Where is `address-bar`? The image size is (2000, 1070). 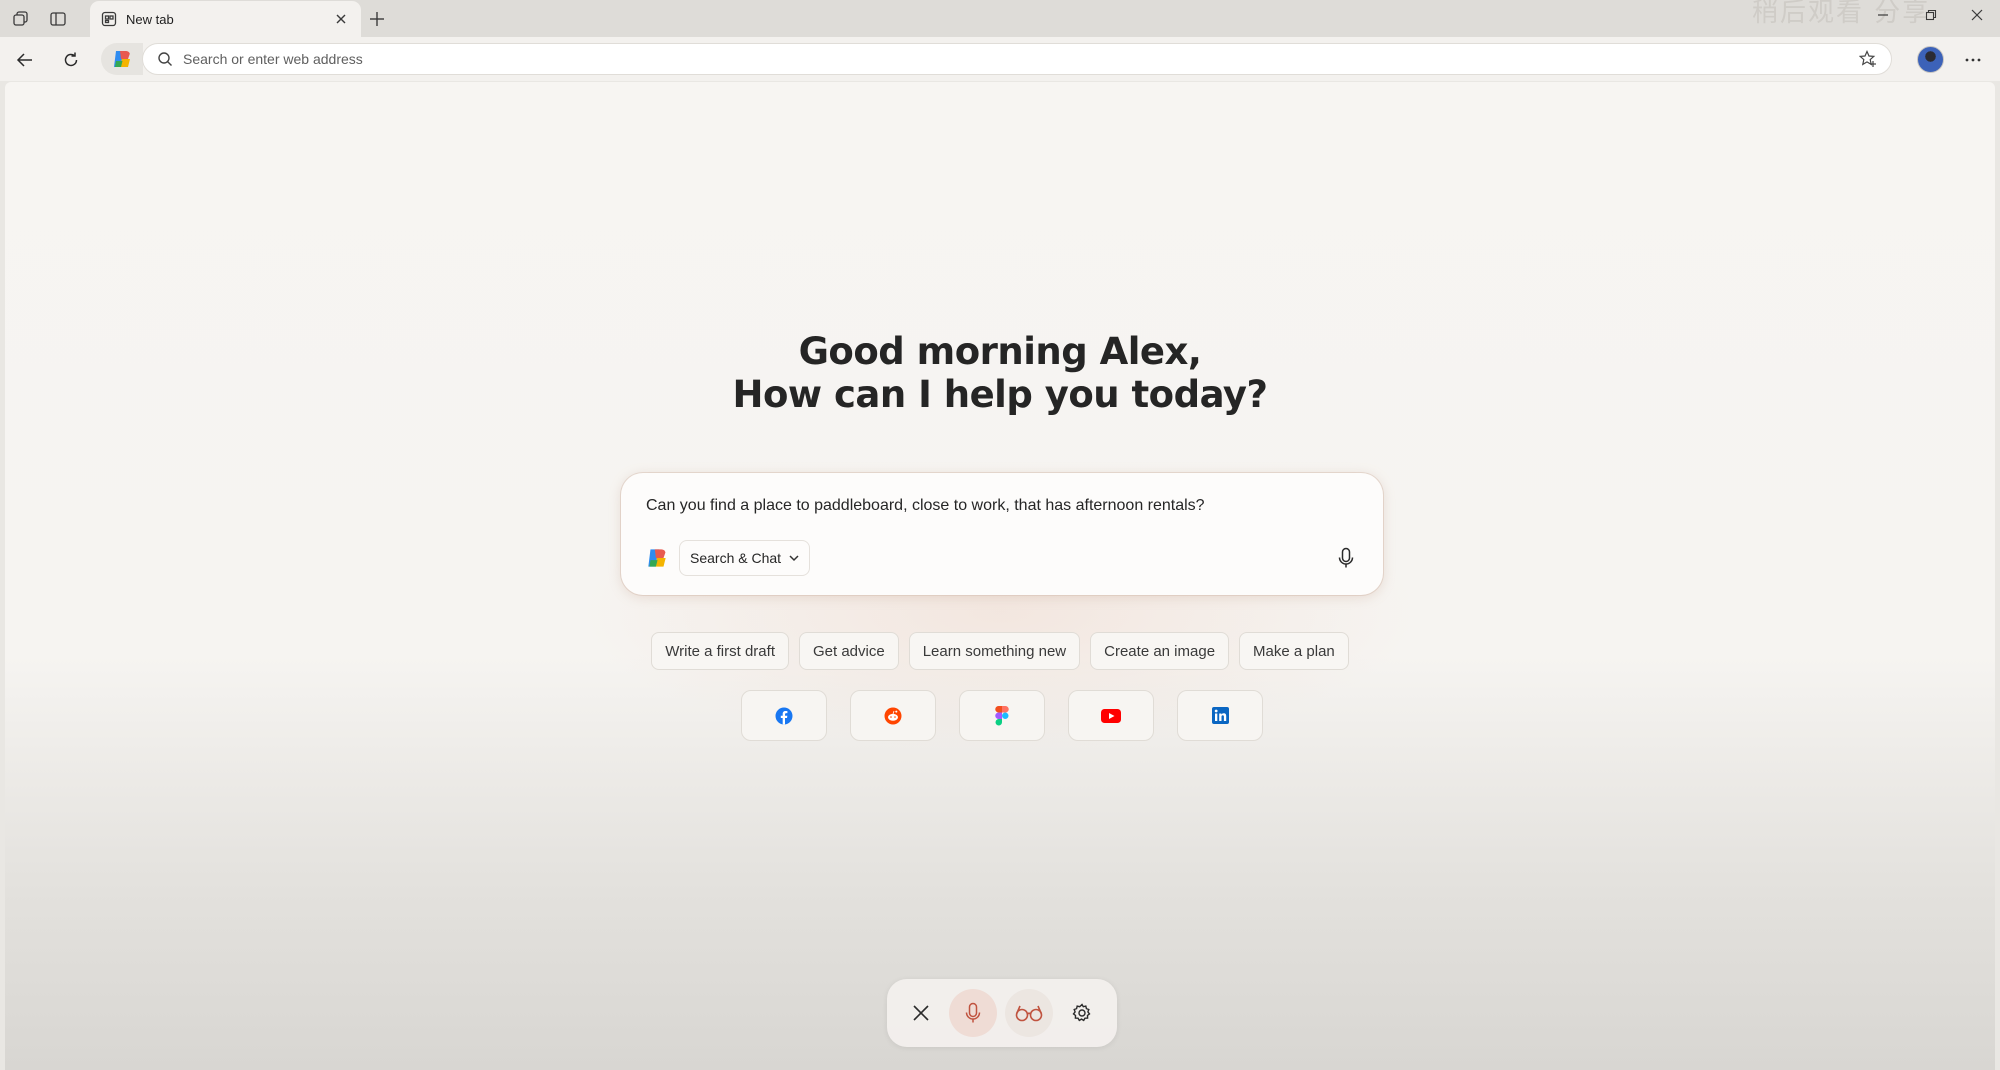
address-bar is located at coordinates (1017, 59).